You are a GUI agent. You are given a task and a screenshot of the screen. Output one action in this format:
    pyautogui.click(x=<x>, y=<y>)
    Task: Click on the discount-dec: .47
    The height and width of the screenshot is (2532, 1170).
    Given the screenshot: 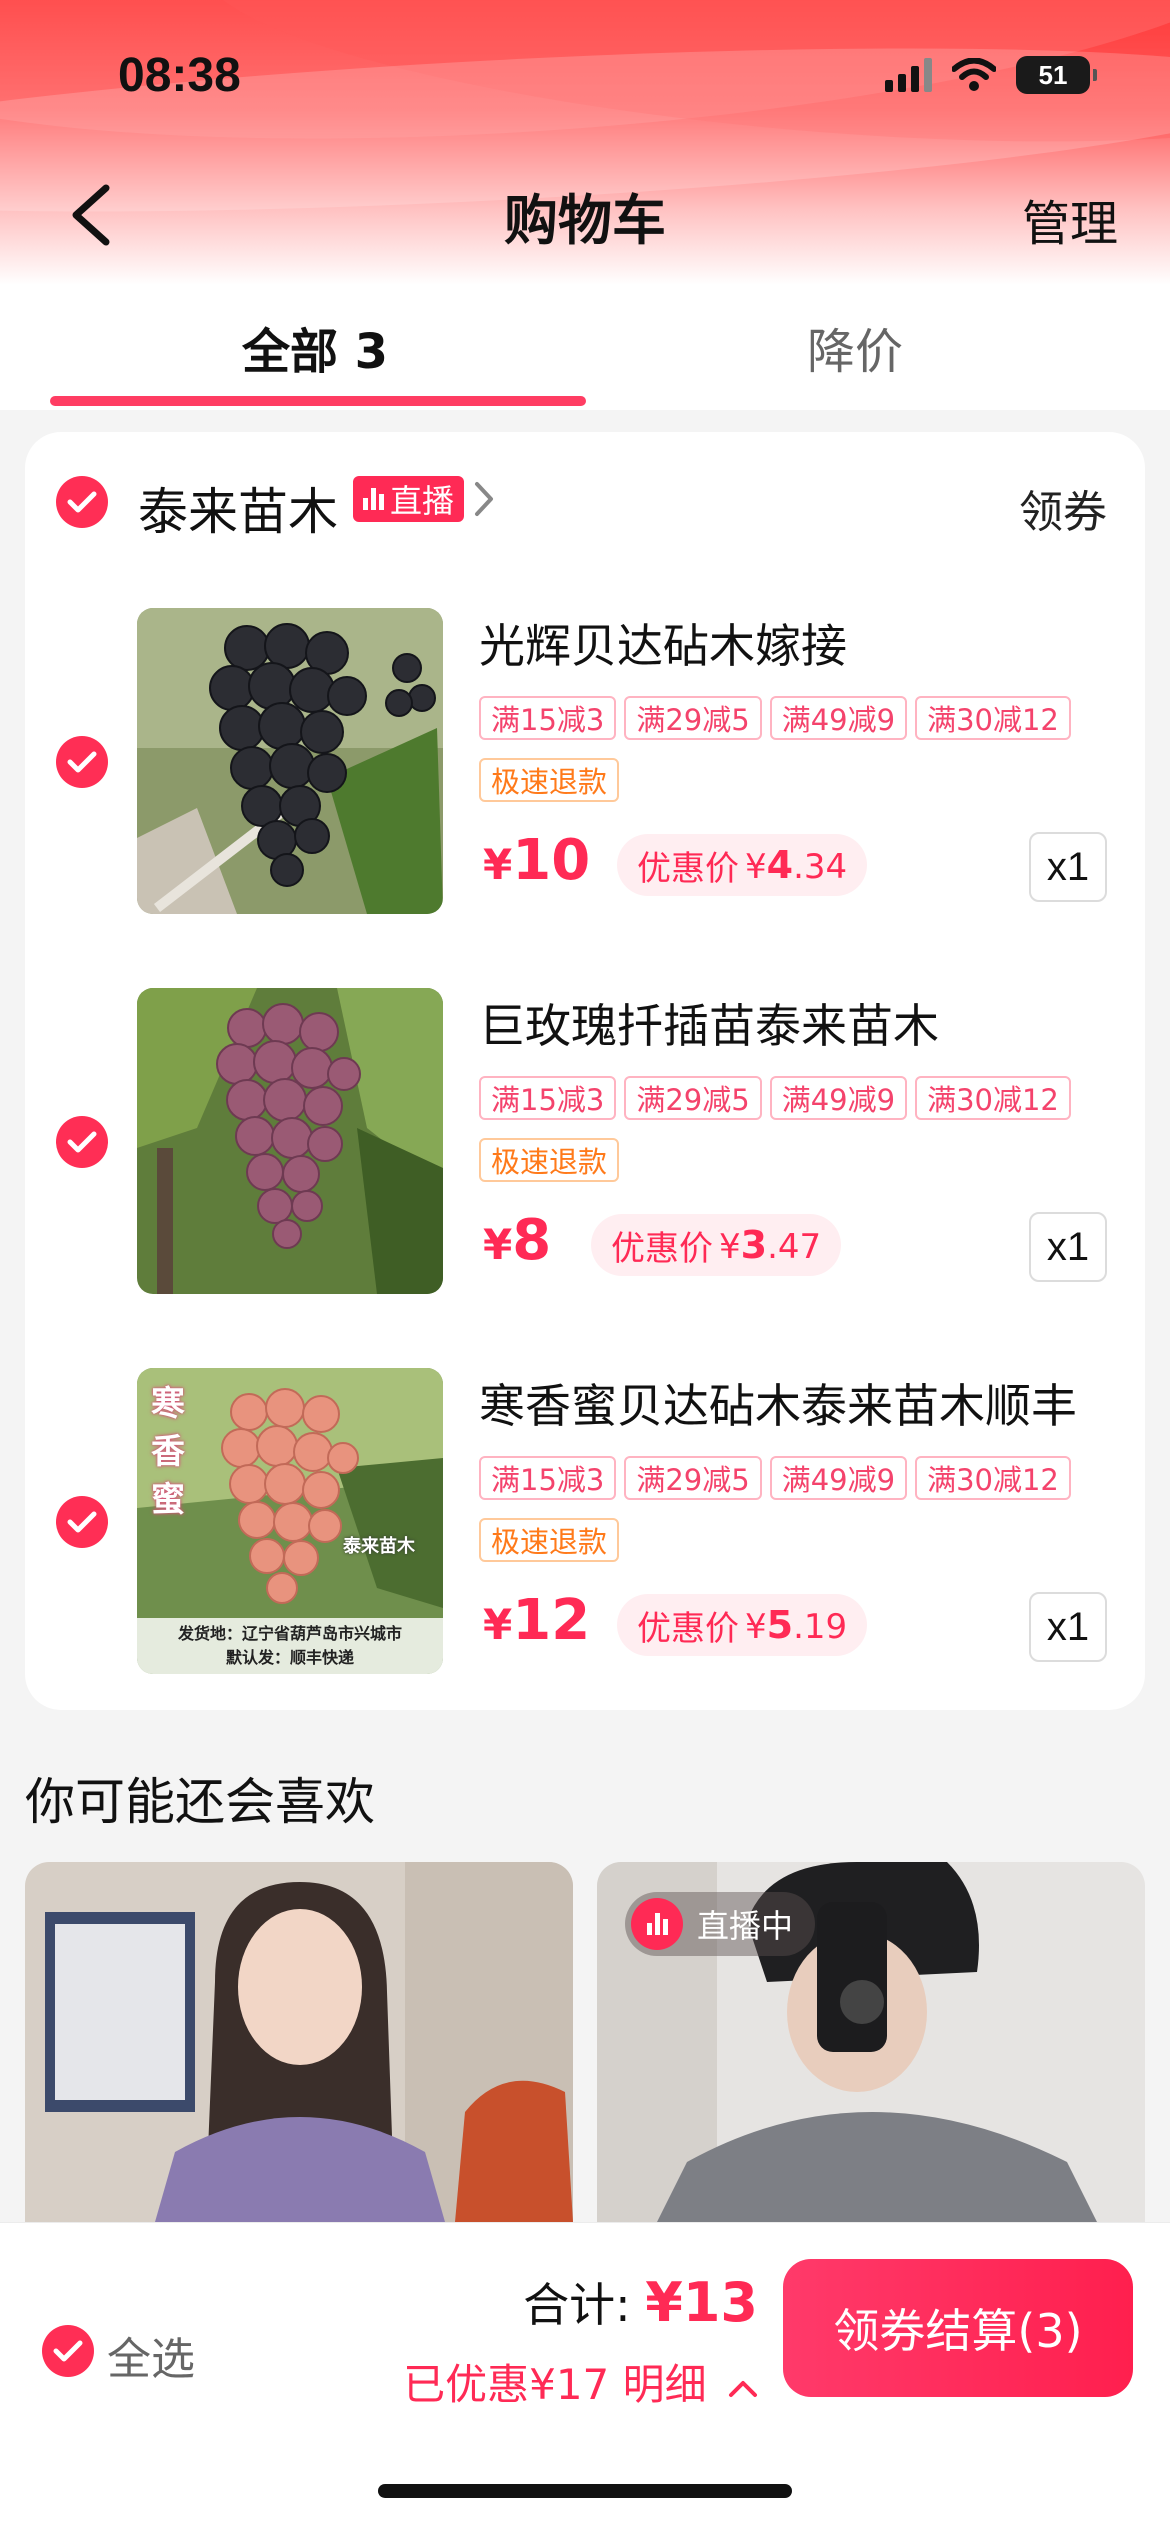 What is the action you would take?
    pyautogui.click(x=794, y=1247)
    